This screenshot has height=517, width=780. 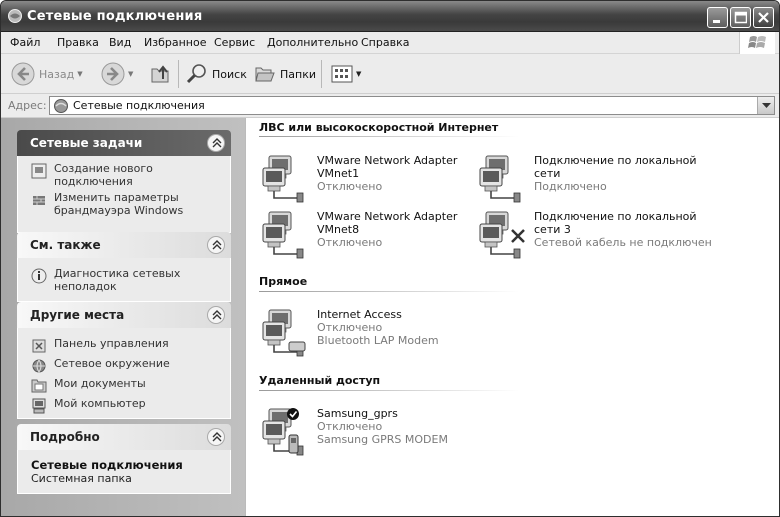 I want to click on folders-icon, so click(x=265, y=74).